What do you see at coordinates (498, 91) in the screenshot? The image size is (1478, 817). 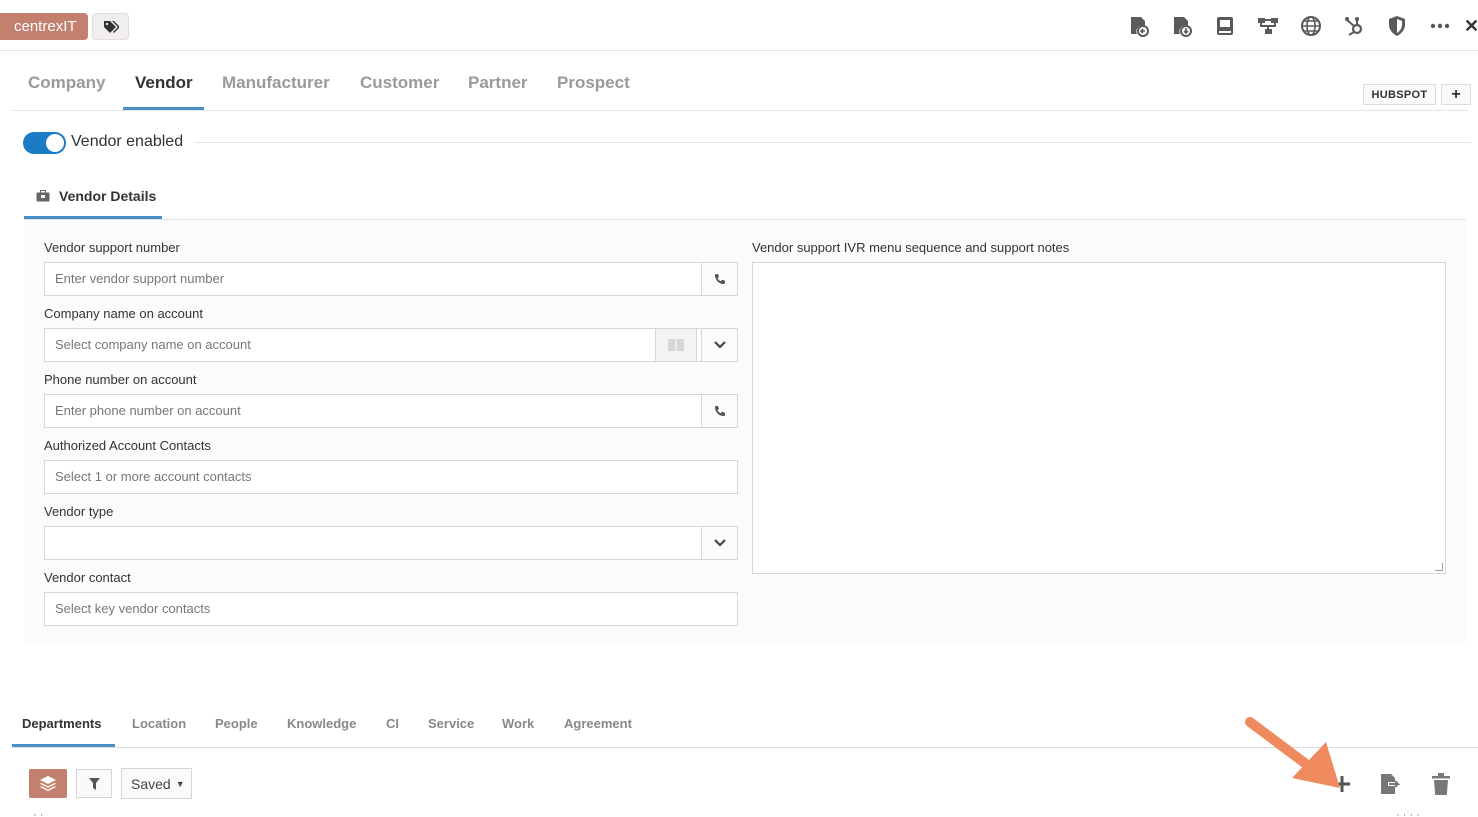 I see `tab-partner: Partner` at bounding box center [498, 91].